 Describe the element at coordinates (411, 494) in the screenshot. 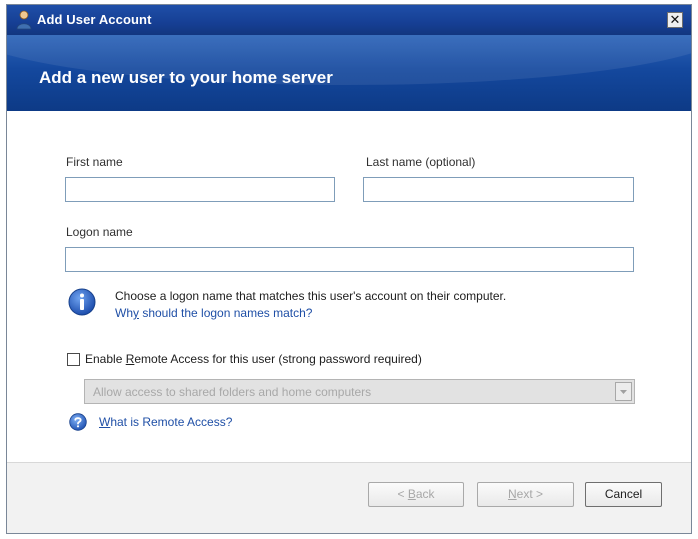

I see `button-accelerator: B` at that location.